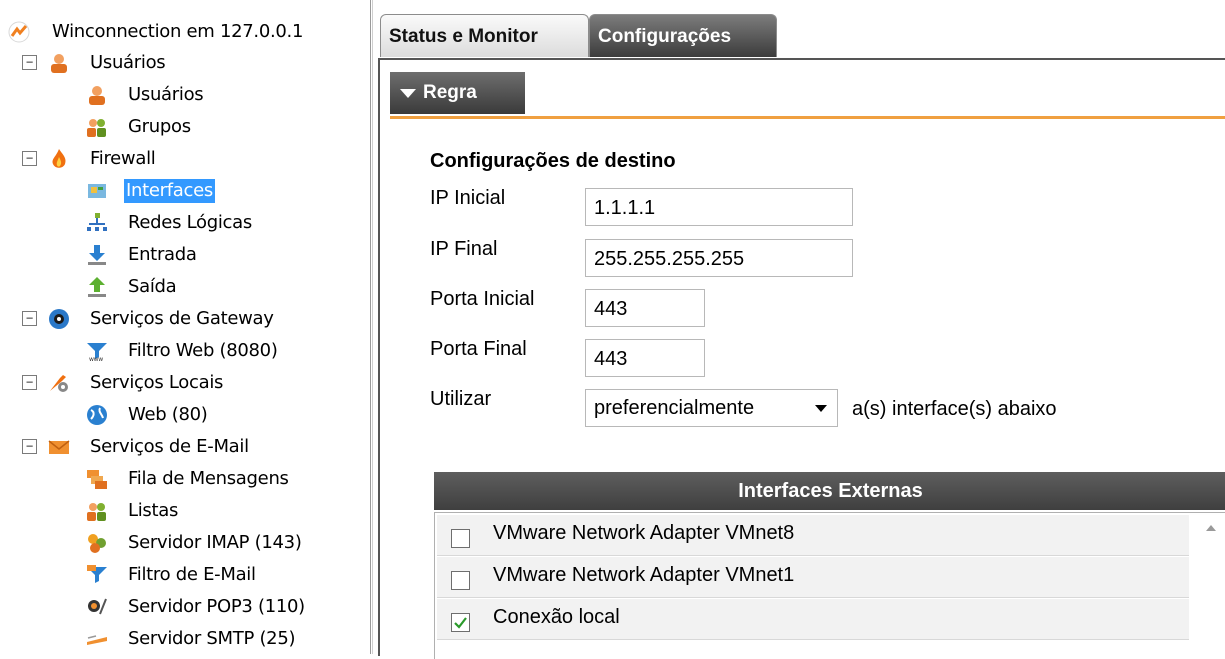 The width and height of the screenshot is (1225, 659). What do you see at coordinates (208, 478) in the screenshot?
I see `tree-item-label: Fila de Mensagens` at bounding box center [208, 478].